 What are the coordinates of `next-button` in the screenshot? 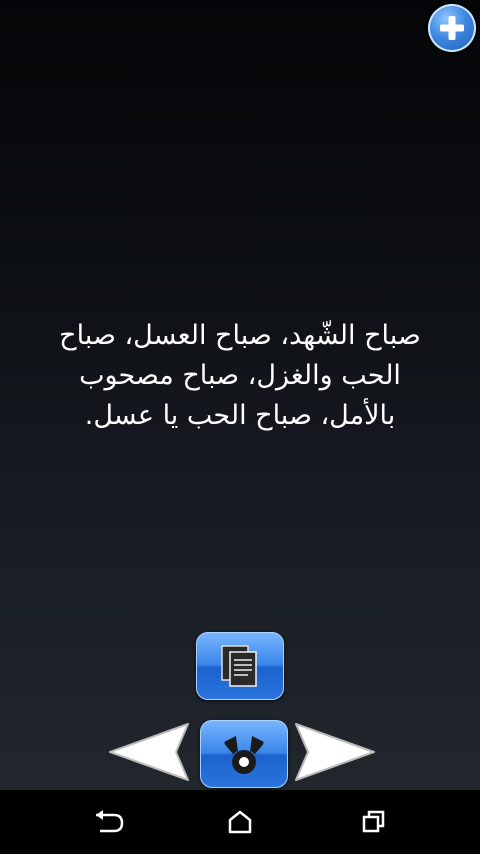 It's located at (335, 752).